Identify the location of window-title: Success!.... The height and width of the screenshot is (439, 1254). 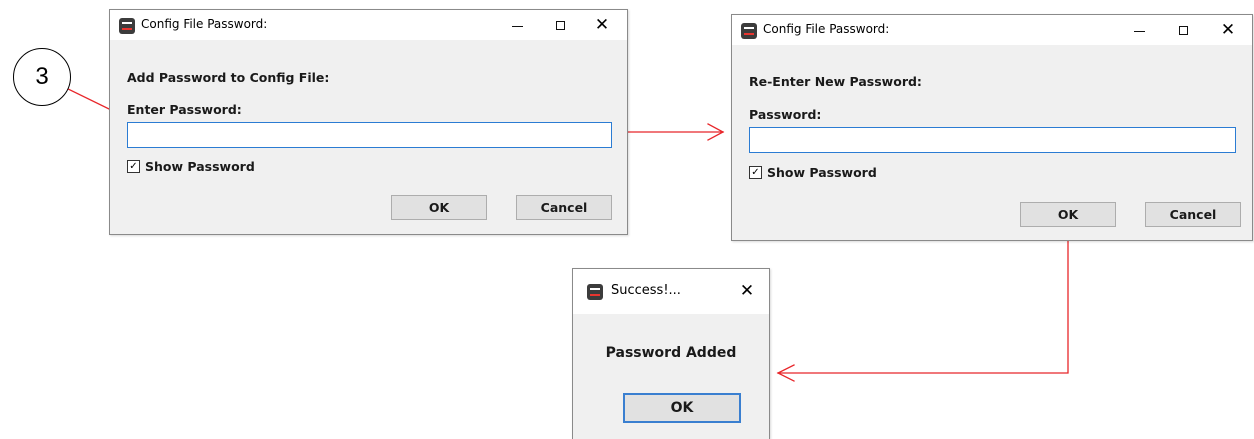
(646, 290).